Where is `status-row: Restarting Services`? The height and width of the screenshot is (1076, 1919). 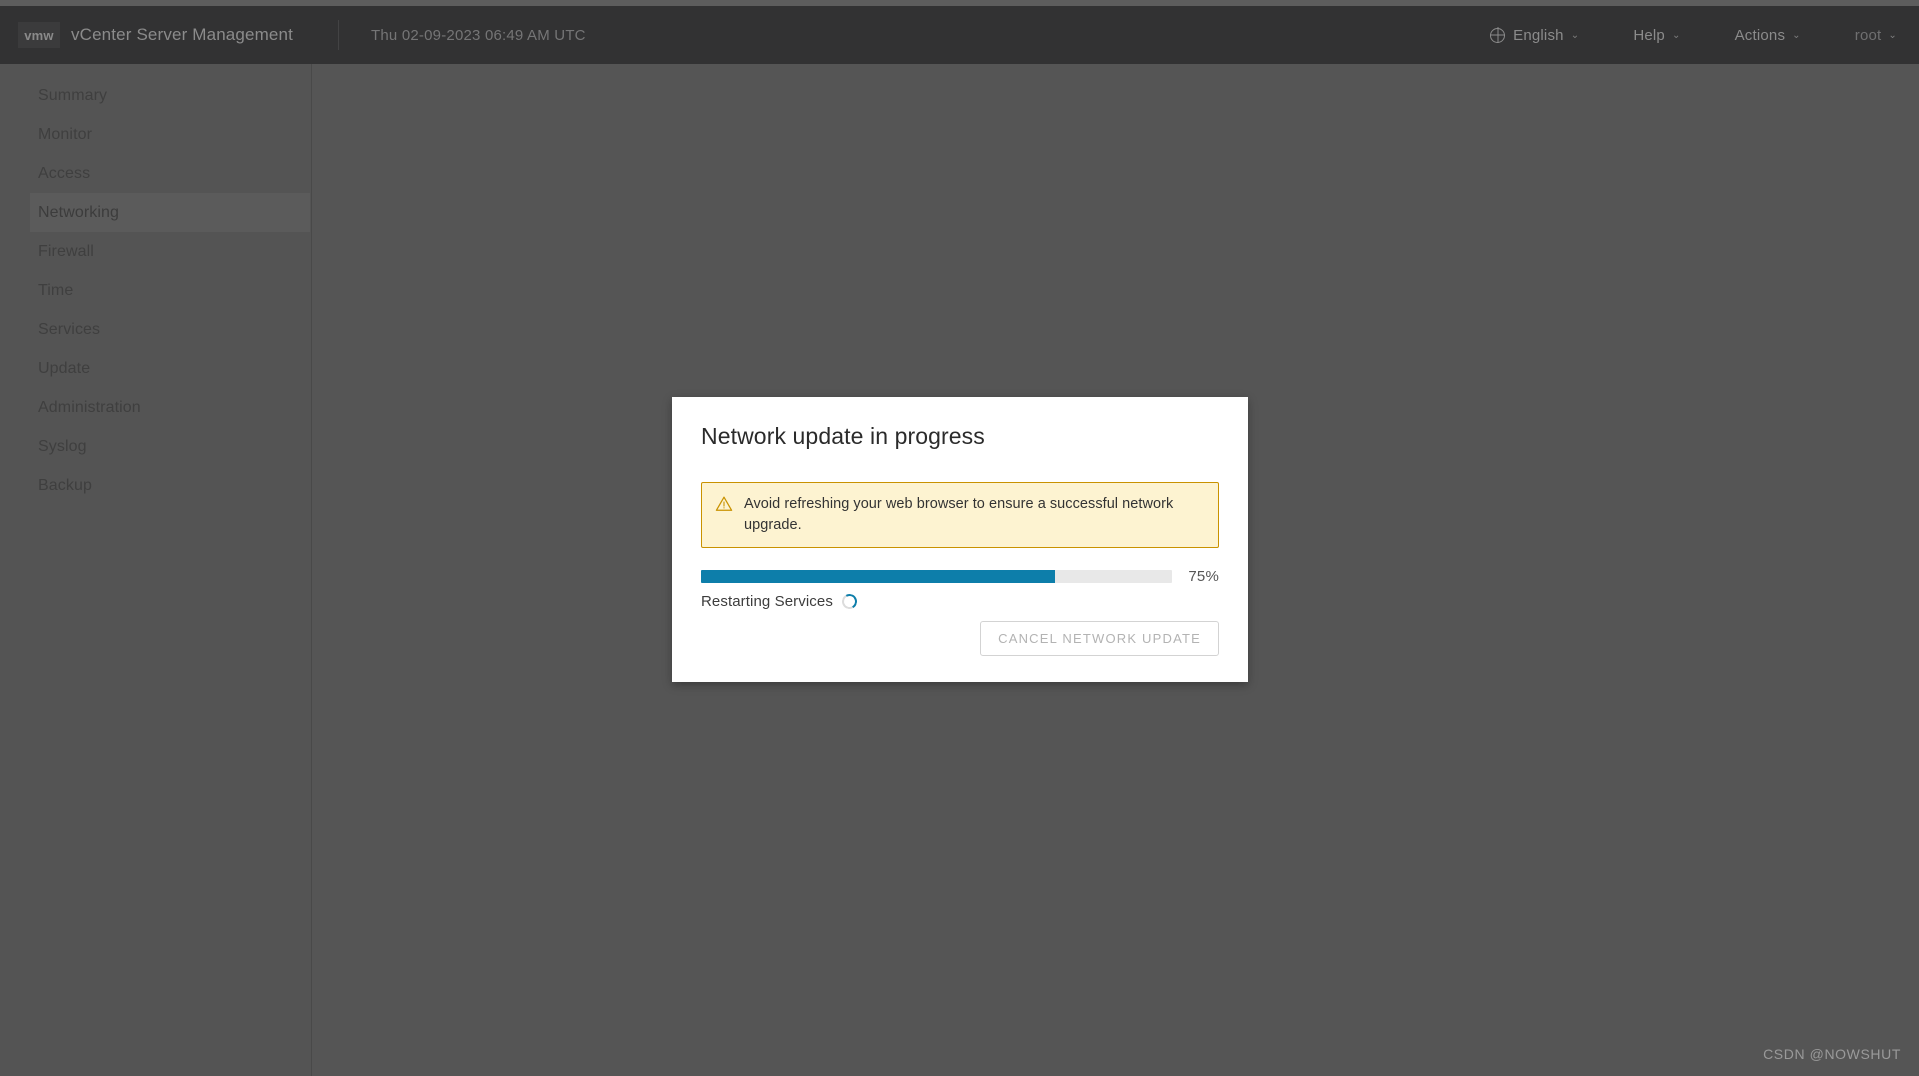 status-row: Restarting Services is located at coordinates (960, 601).